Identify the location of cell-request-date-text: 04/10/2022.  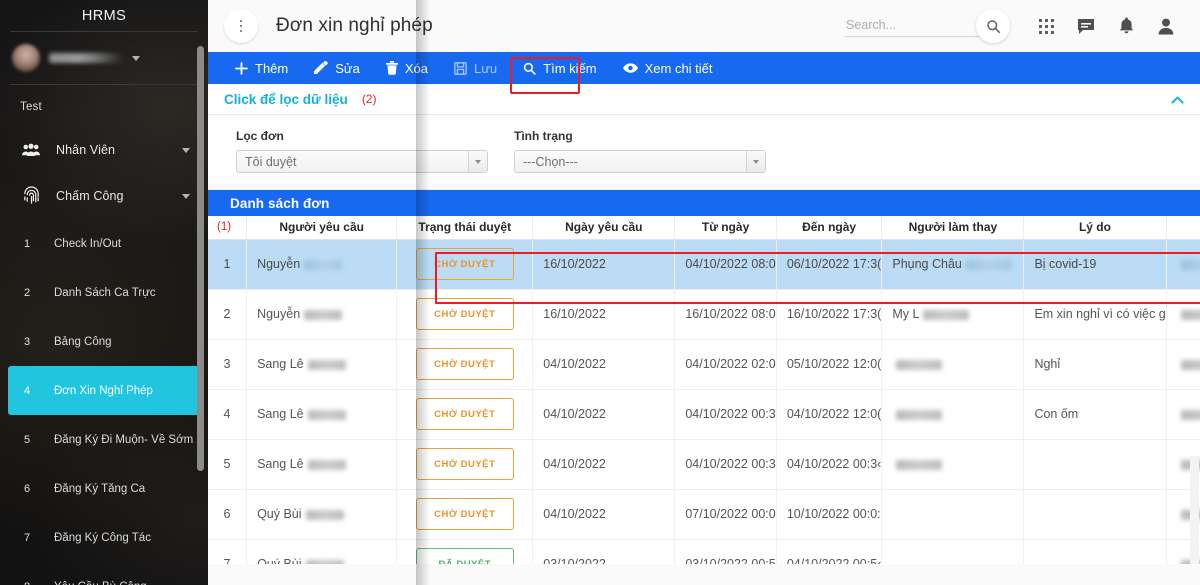
(574, 414).